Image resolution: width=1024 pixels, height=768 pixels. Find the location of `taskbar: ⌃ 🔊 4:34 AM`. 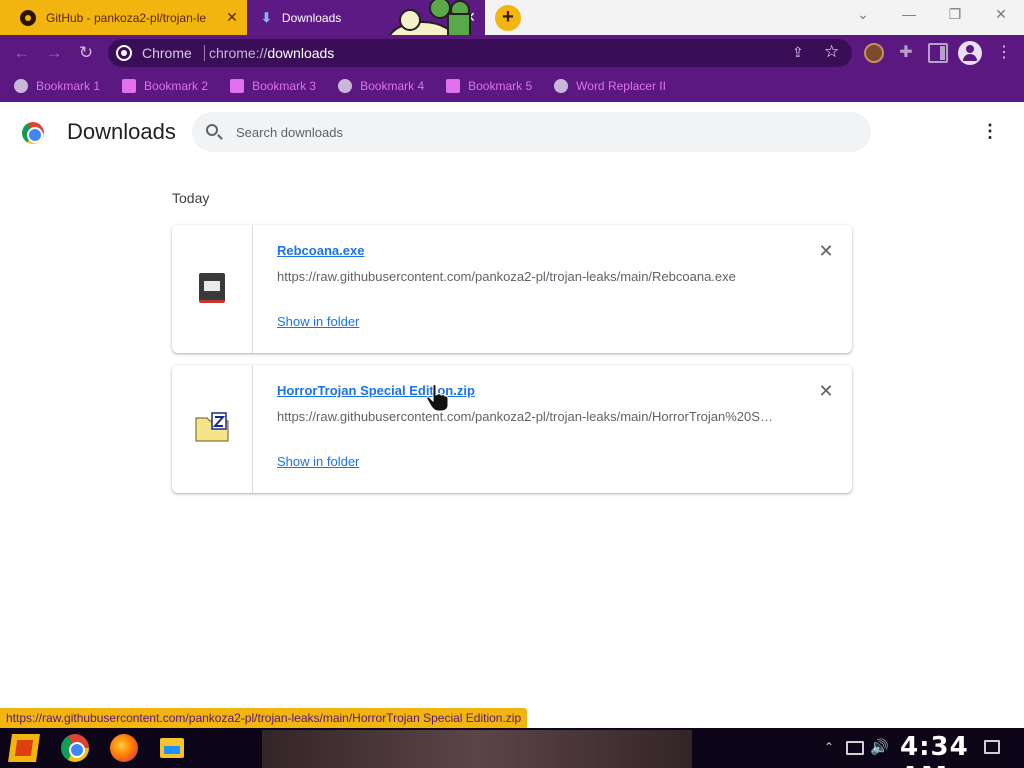

taskbar: ⌃ 🔊 4:34 AM is located at coordinates (512, 748).